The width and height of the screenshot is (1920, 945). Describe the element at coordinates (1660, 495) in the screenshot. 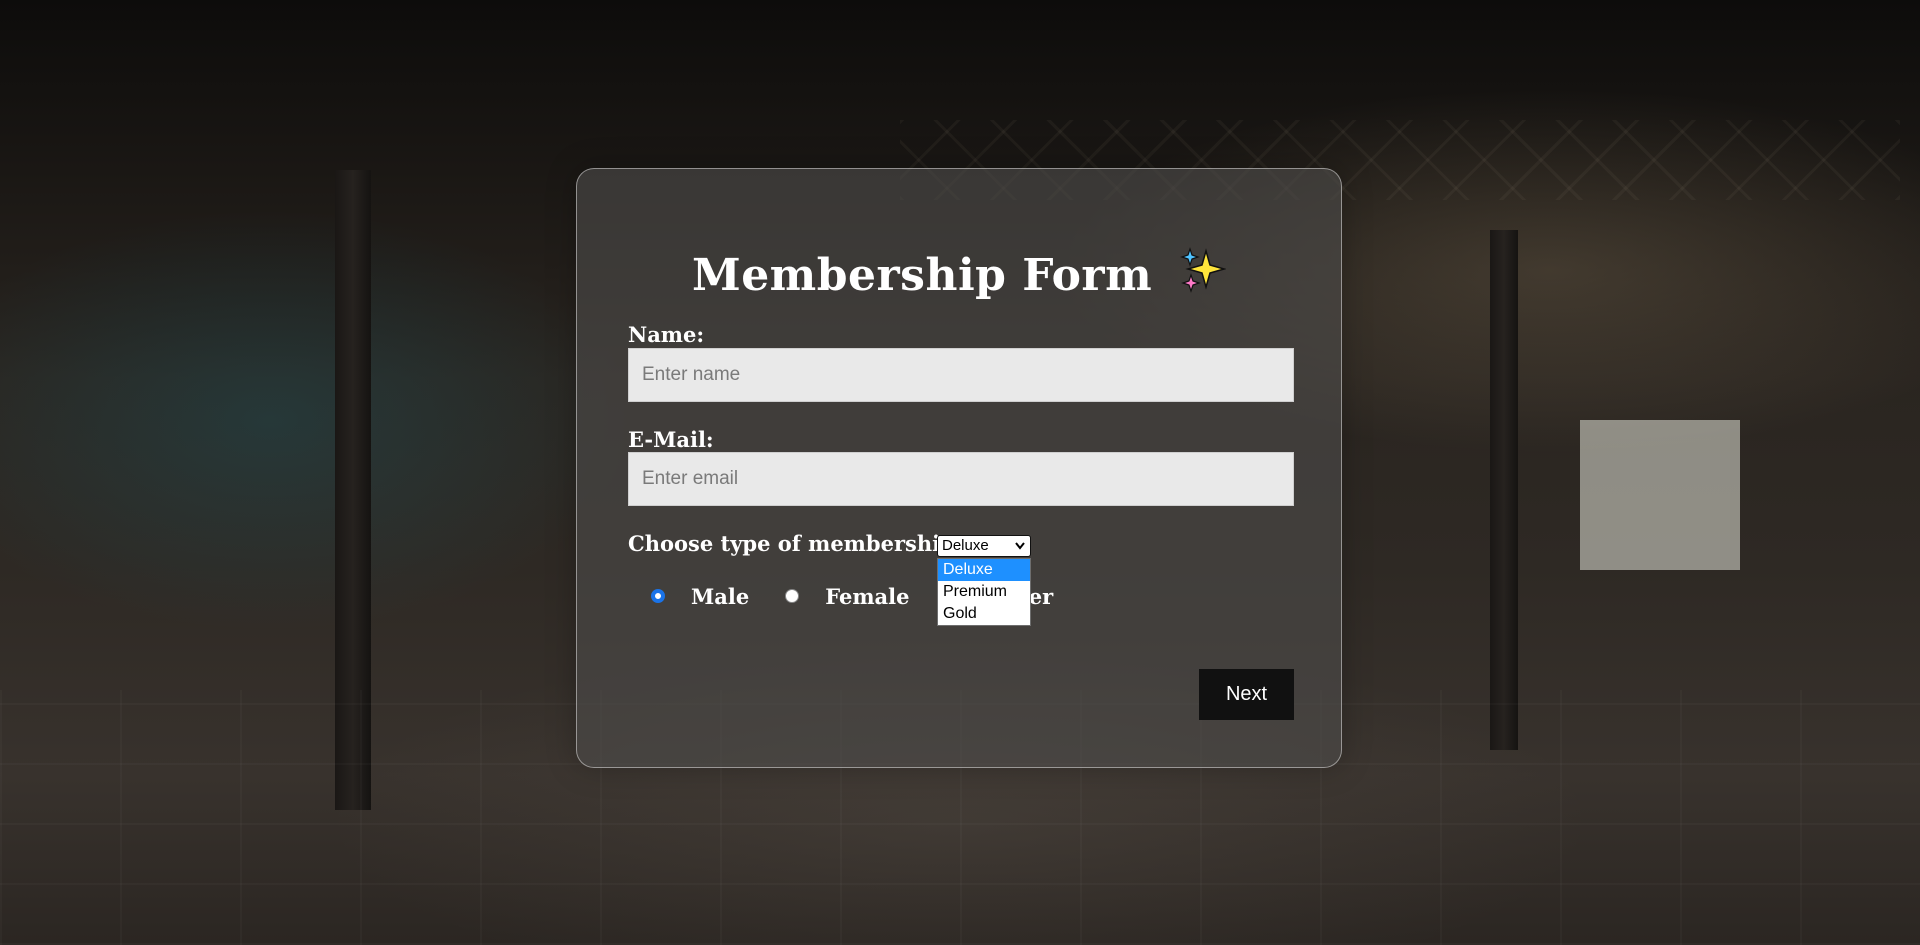

I see `whiteboard` at that location.